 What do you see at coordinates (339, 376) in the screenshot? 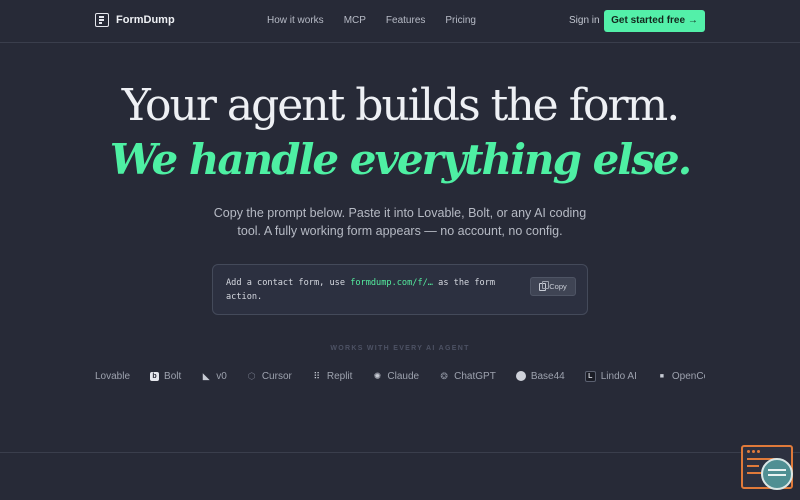
I see `agent-name: Replit` at bounding box center [339, 376].